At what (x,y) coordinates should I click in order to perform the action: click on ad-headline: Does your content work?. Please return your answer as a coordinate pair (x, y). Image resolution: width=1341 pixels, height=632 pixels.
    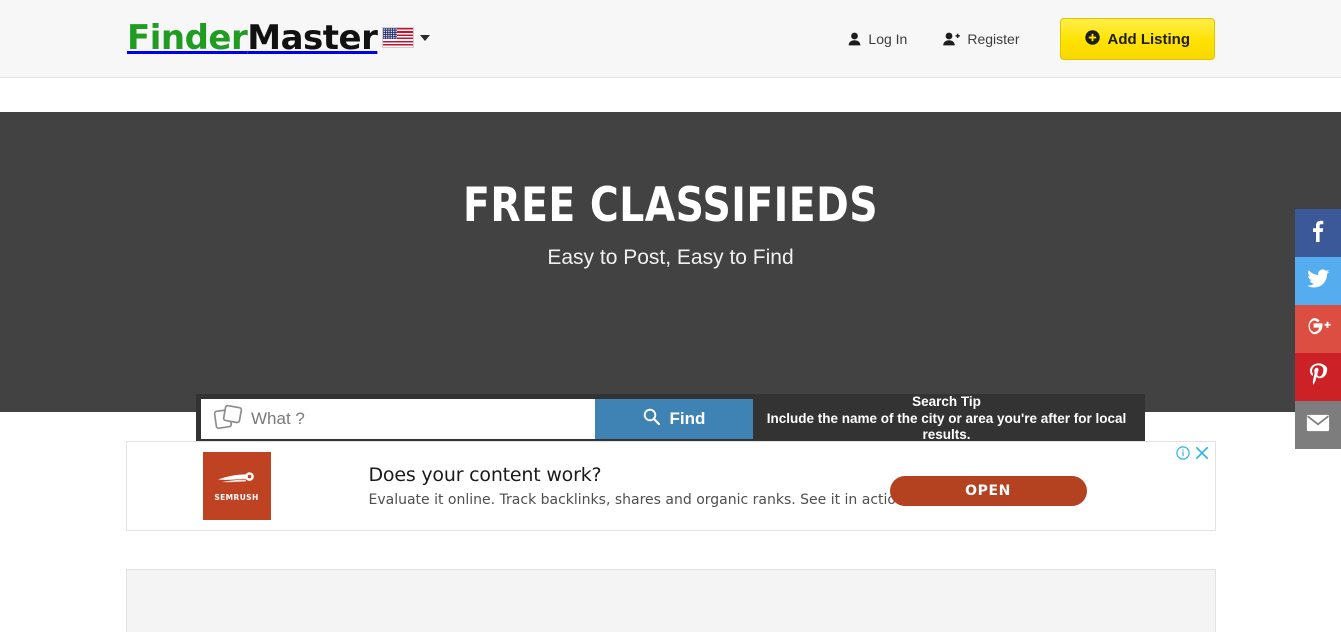
    Looking at the image, I should click on (485, 475).